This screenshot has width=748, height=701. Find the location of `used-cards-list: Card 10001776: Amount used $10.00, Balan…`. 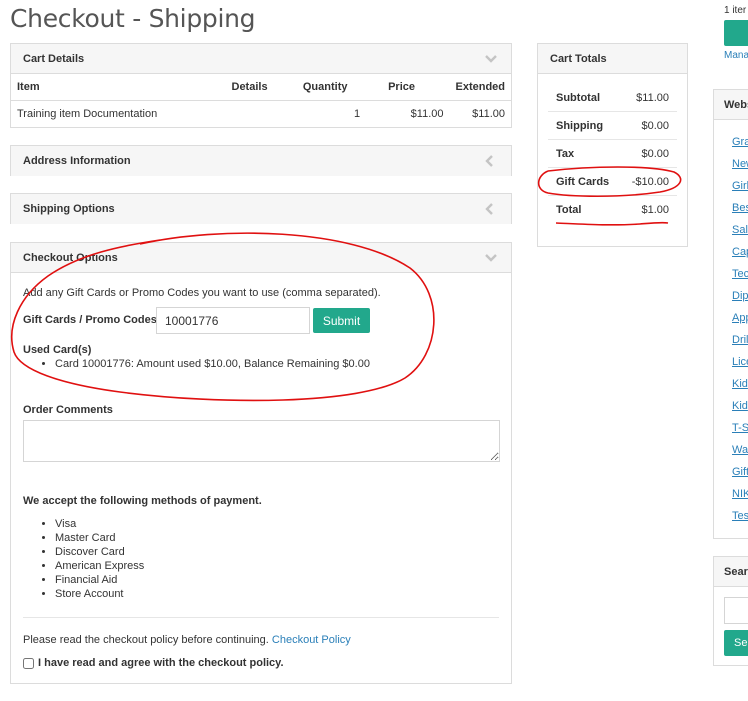

used-cards-list: Card 10001776: Amount used $10.00, Balan… is located at coordinates (196, 364).